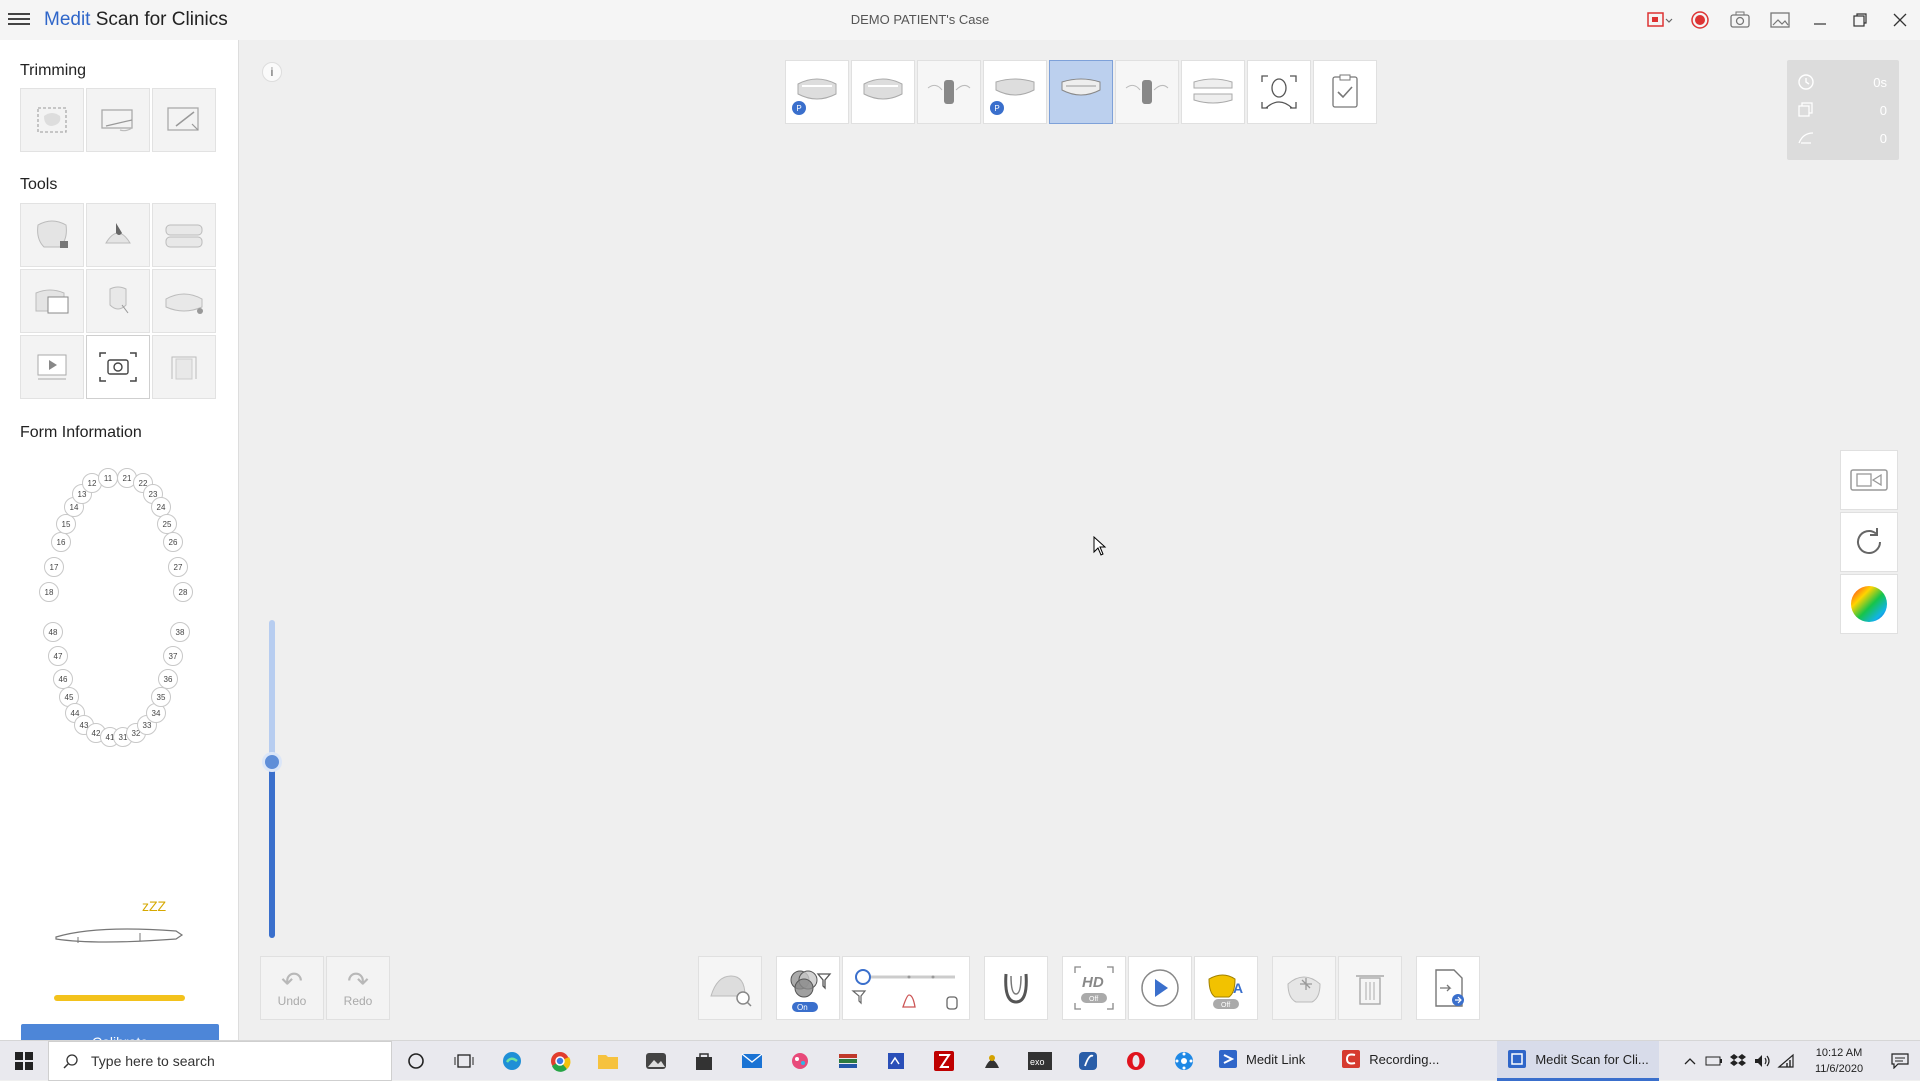  I want to click on tooth-18: 18, so click(49, 592).